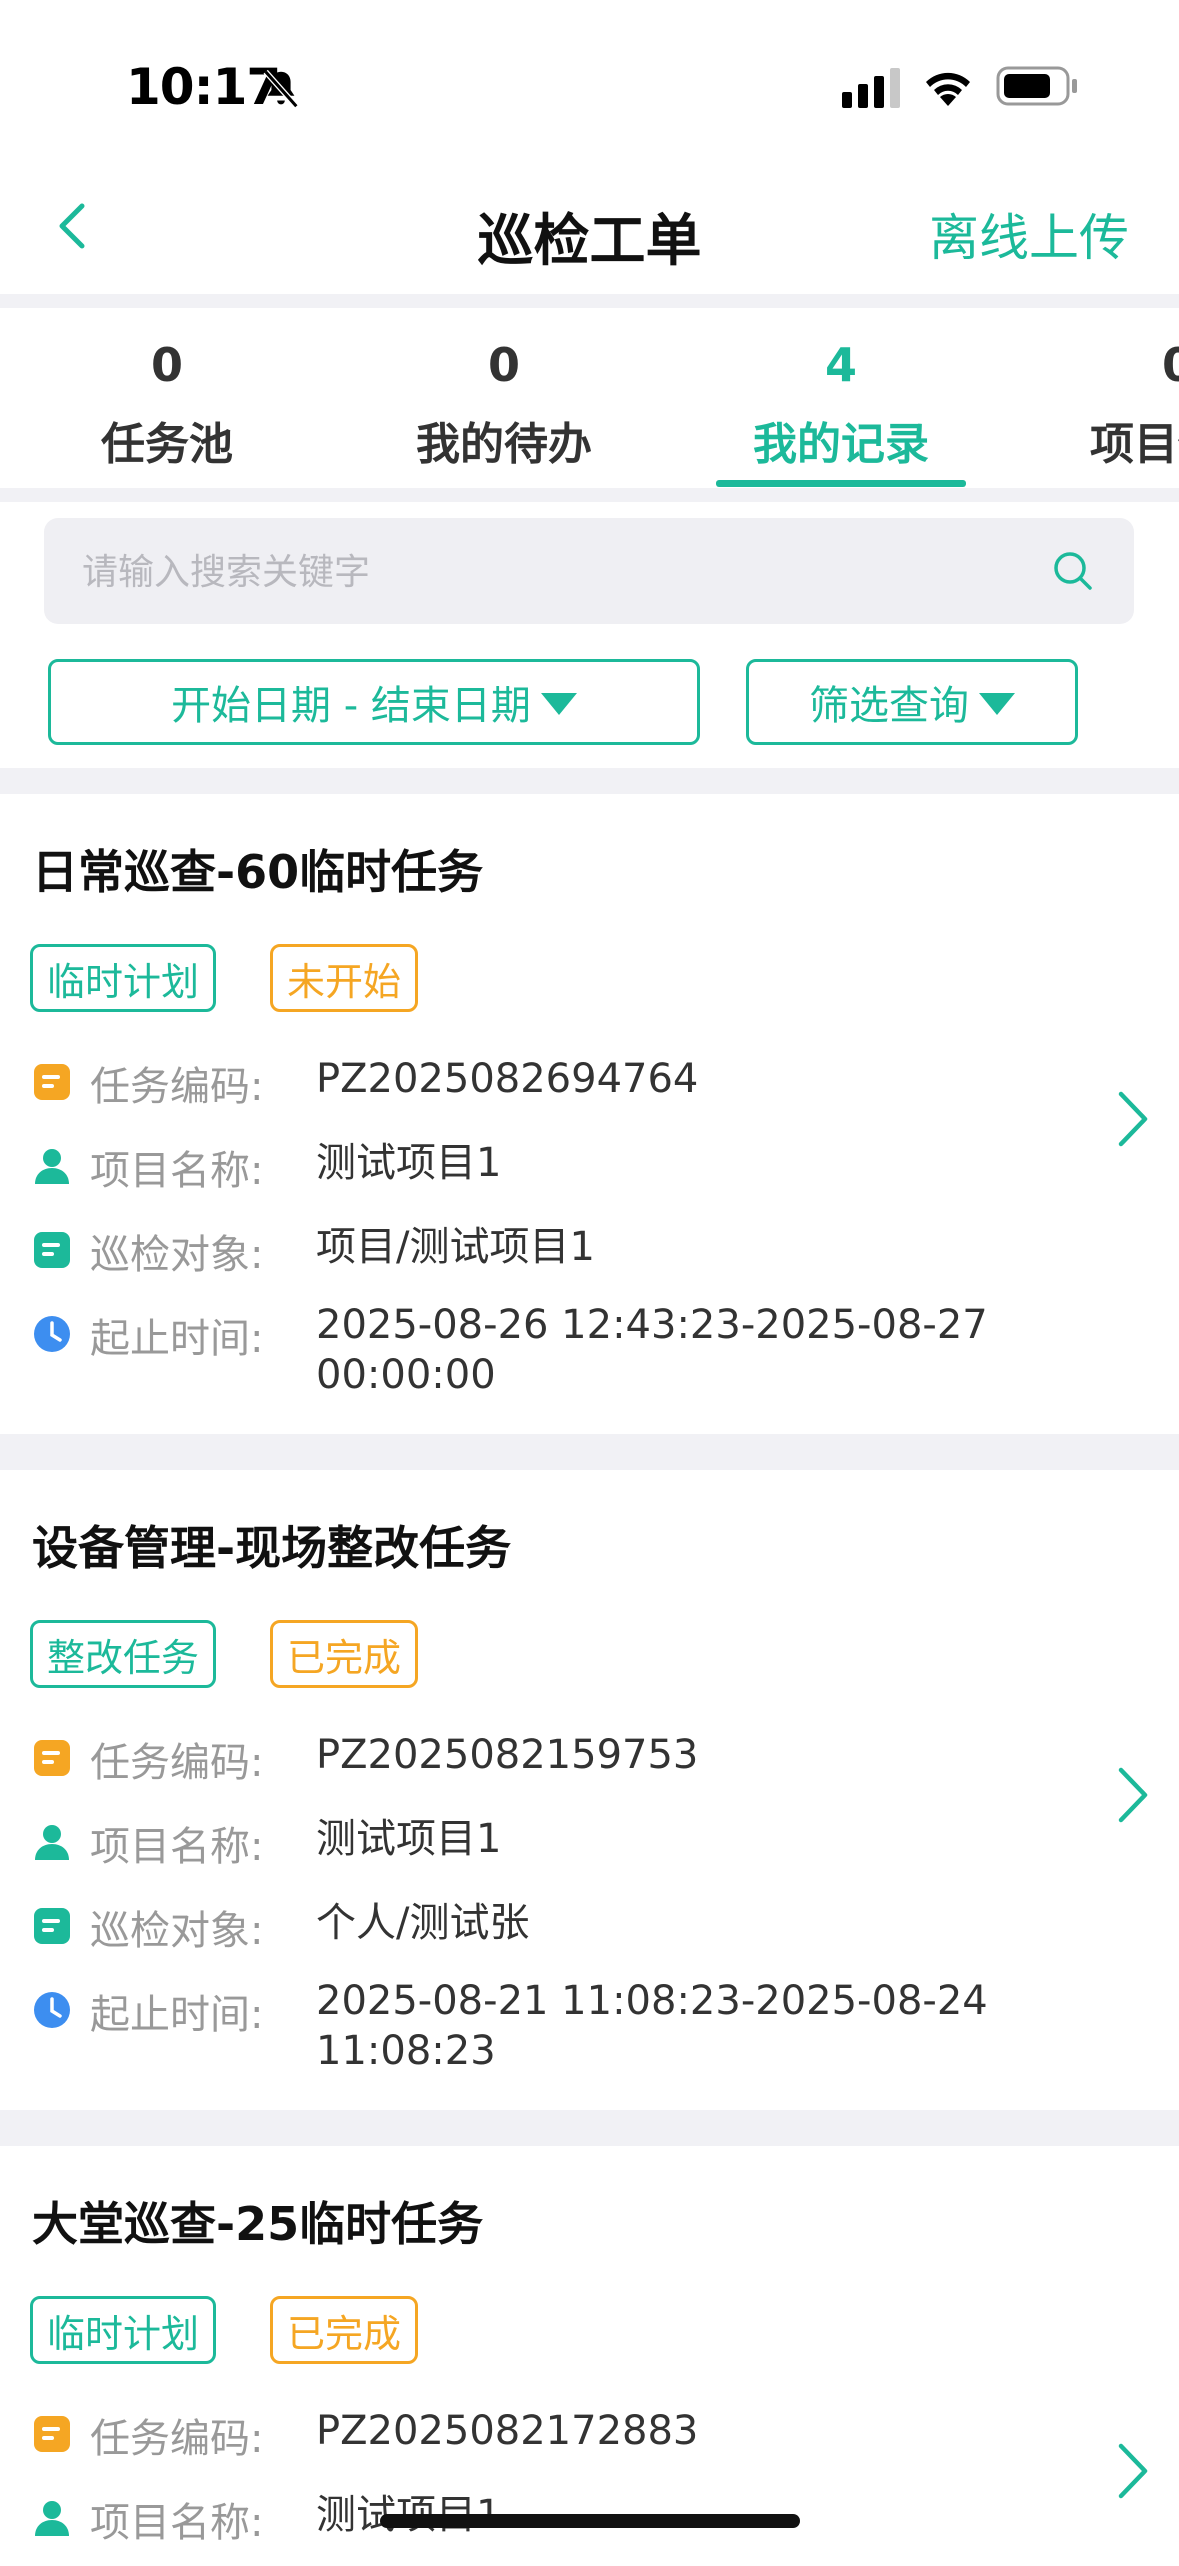  Describe the element at coordinates (504, 398) in the screenshot. I see `tab-my-todo: 0 我的待办` at that location.